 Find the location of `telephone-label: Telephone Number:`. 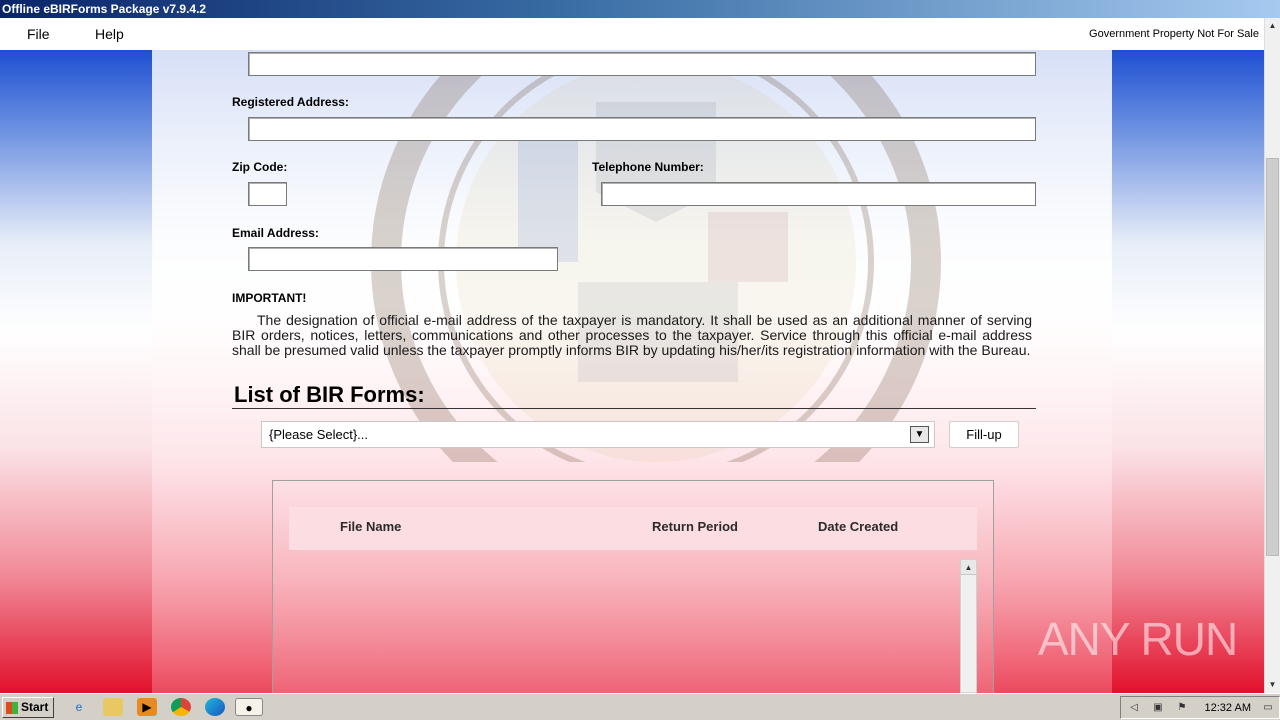

telephone-label: Telephone Number: is located at coordinates (648, 167).